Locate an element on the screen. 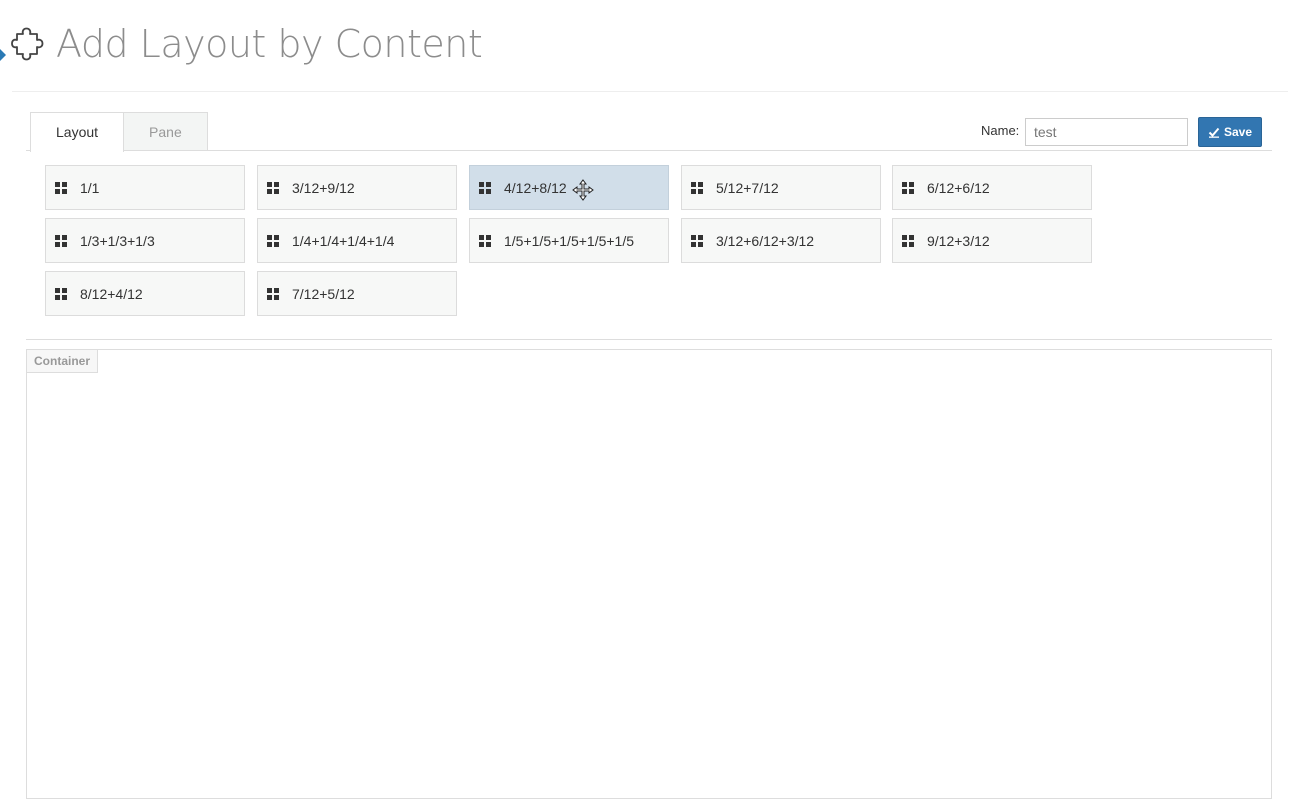  layout-label: 9/12+3/12 is located at coordinates (958, 240).